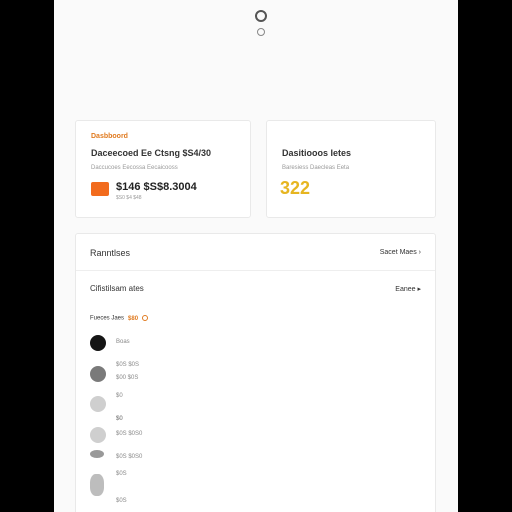 The height and width of the screenshot is (512, 512). Describe the element at coordinates (151, 153) in the screenshot. I see `card-title: Daceecoed Ee Ctsng $S4/30` at that location.